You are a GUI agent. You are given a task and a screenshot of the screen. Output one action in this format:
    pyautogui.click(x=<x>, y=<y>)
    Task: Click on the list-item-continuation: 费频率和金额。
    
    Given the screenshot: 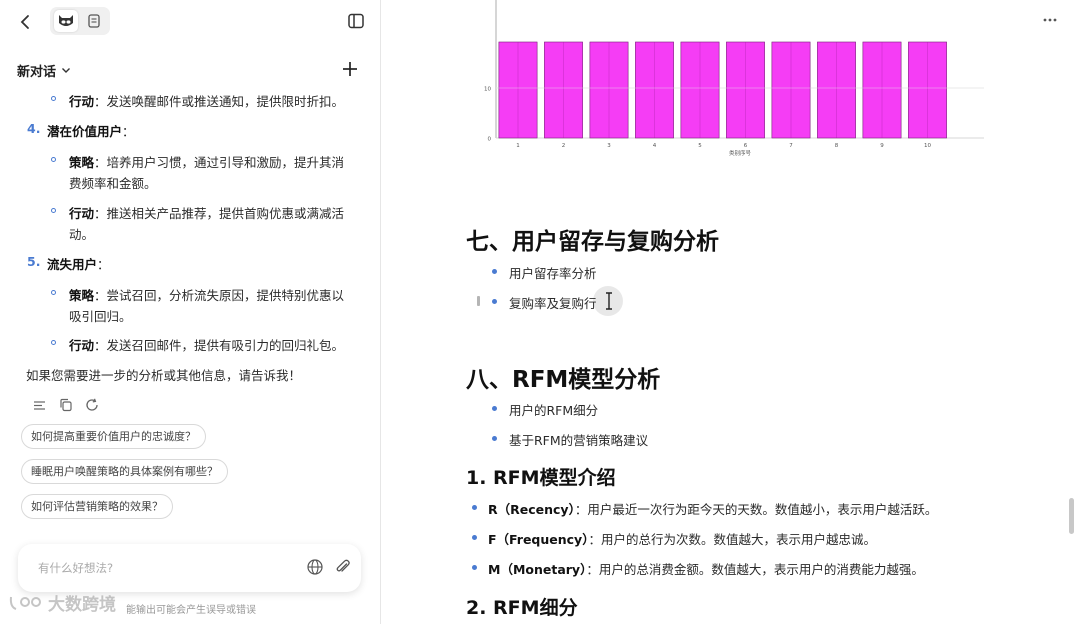 What is the action you would take?
    pyautogui.click(x=113, y=183)
    